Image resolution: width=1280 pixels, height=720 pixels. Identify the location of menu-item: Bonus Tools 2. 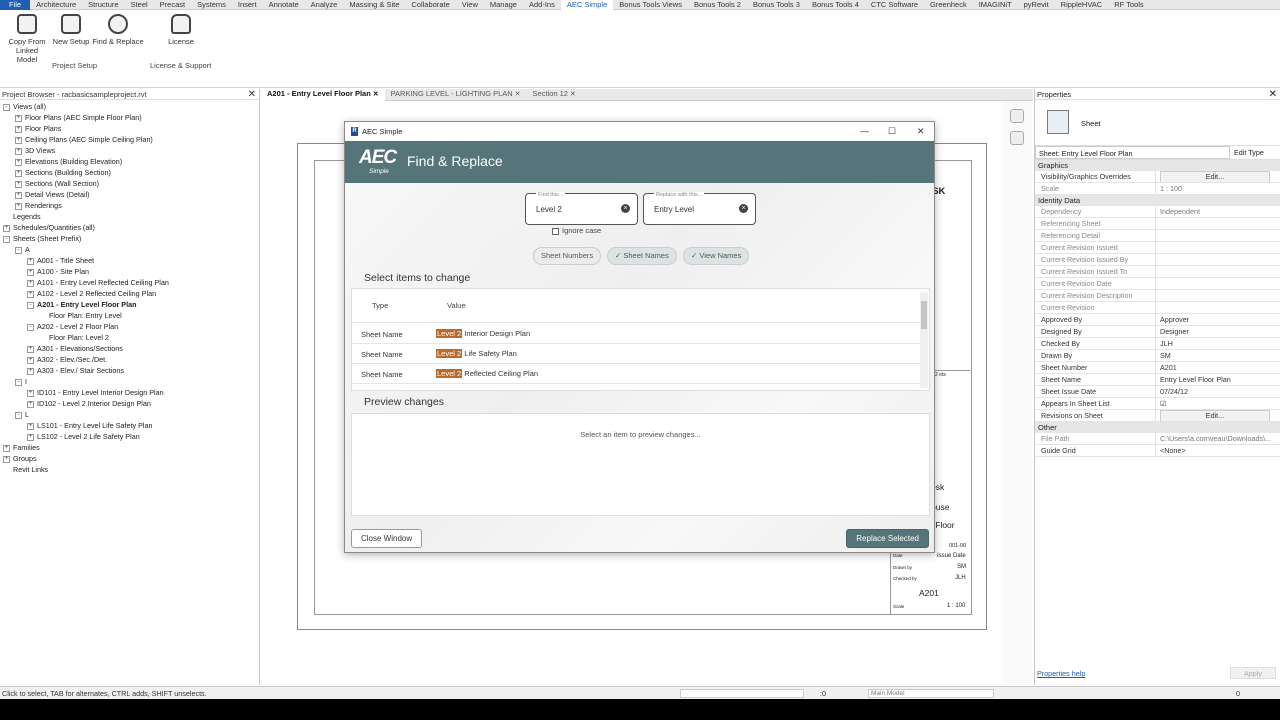
(717, 5).